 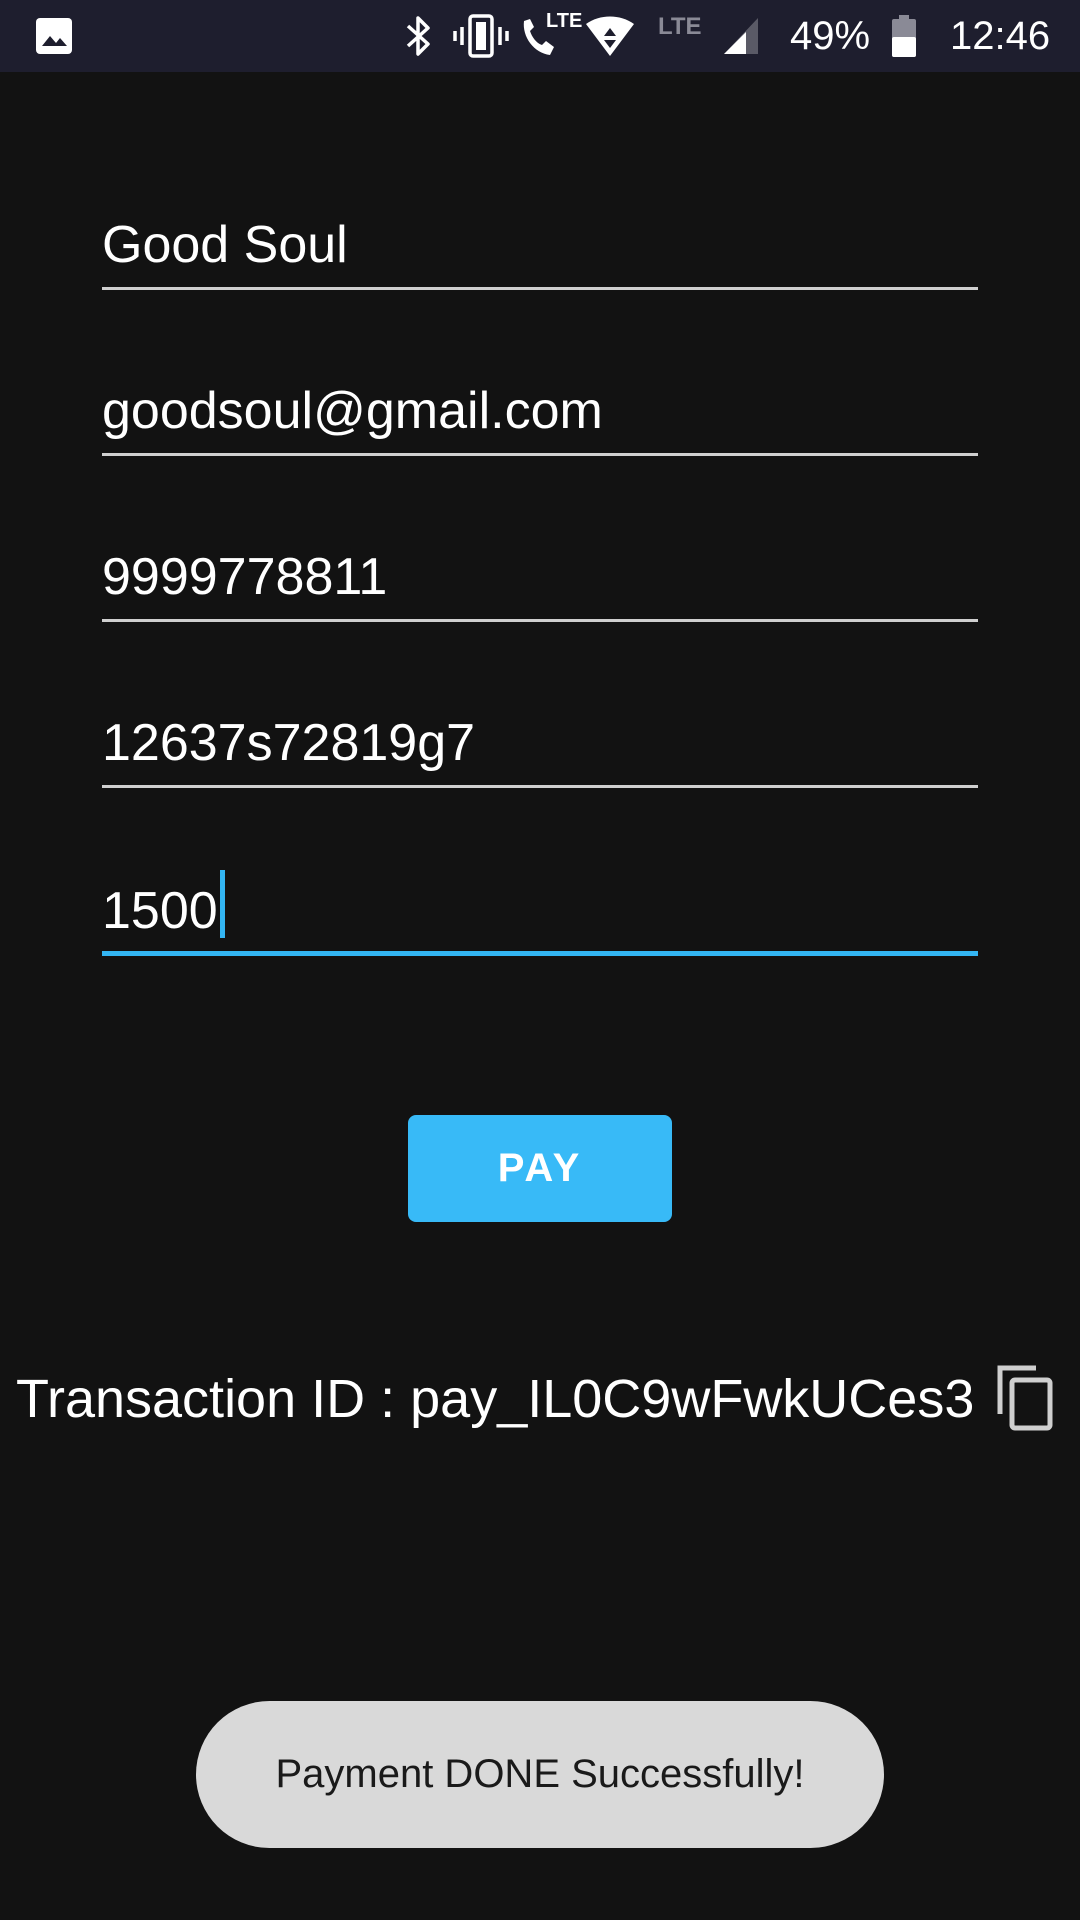 What do you see at coordinates (289, 743) in the screenshot?
I see `id-field-value: 12637s72819g7` at bounding box center [289, 743].